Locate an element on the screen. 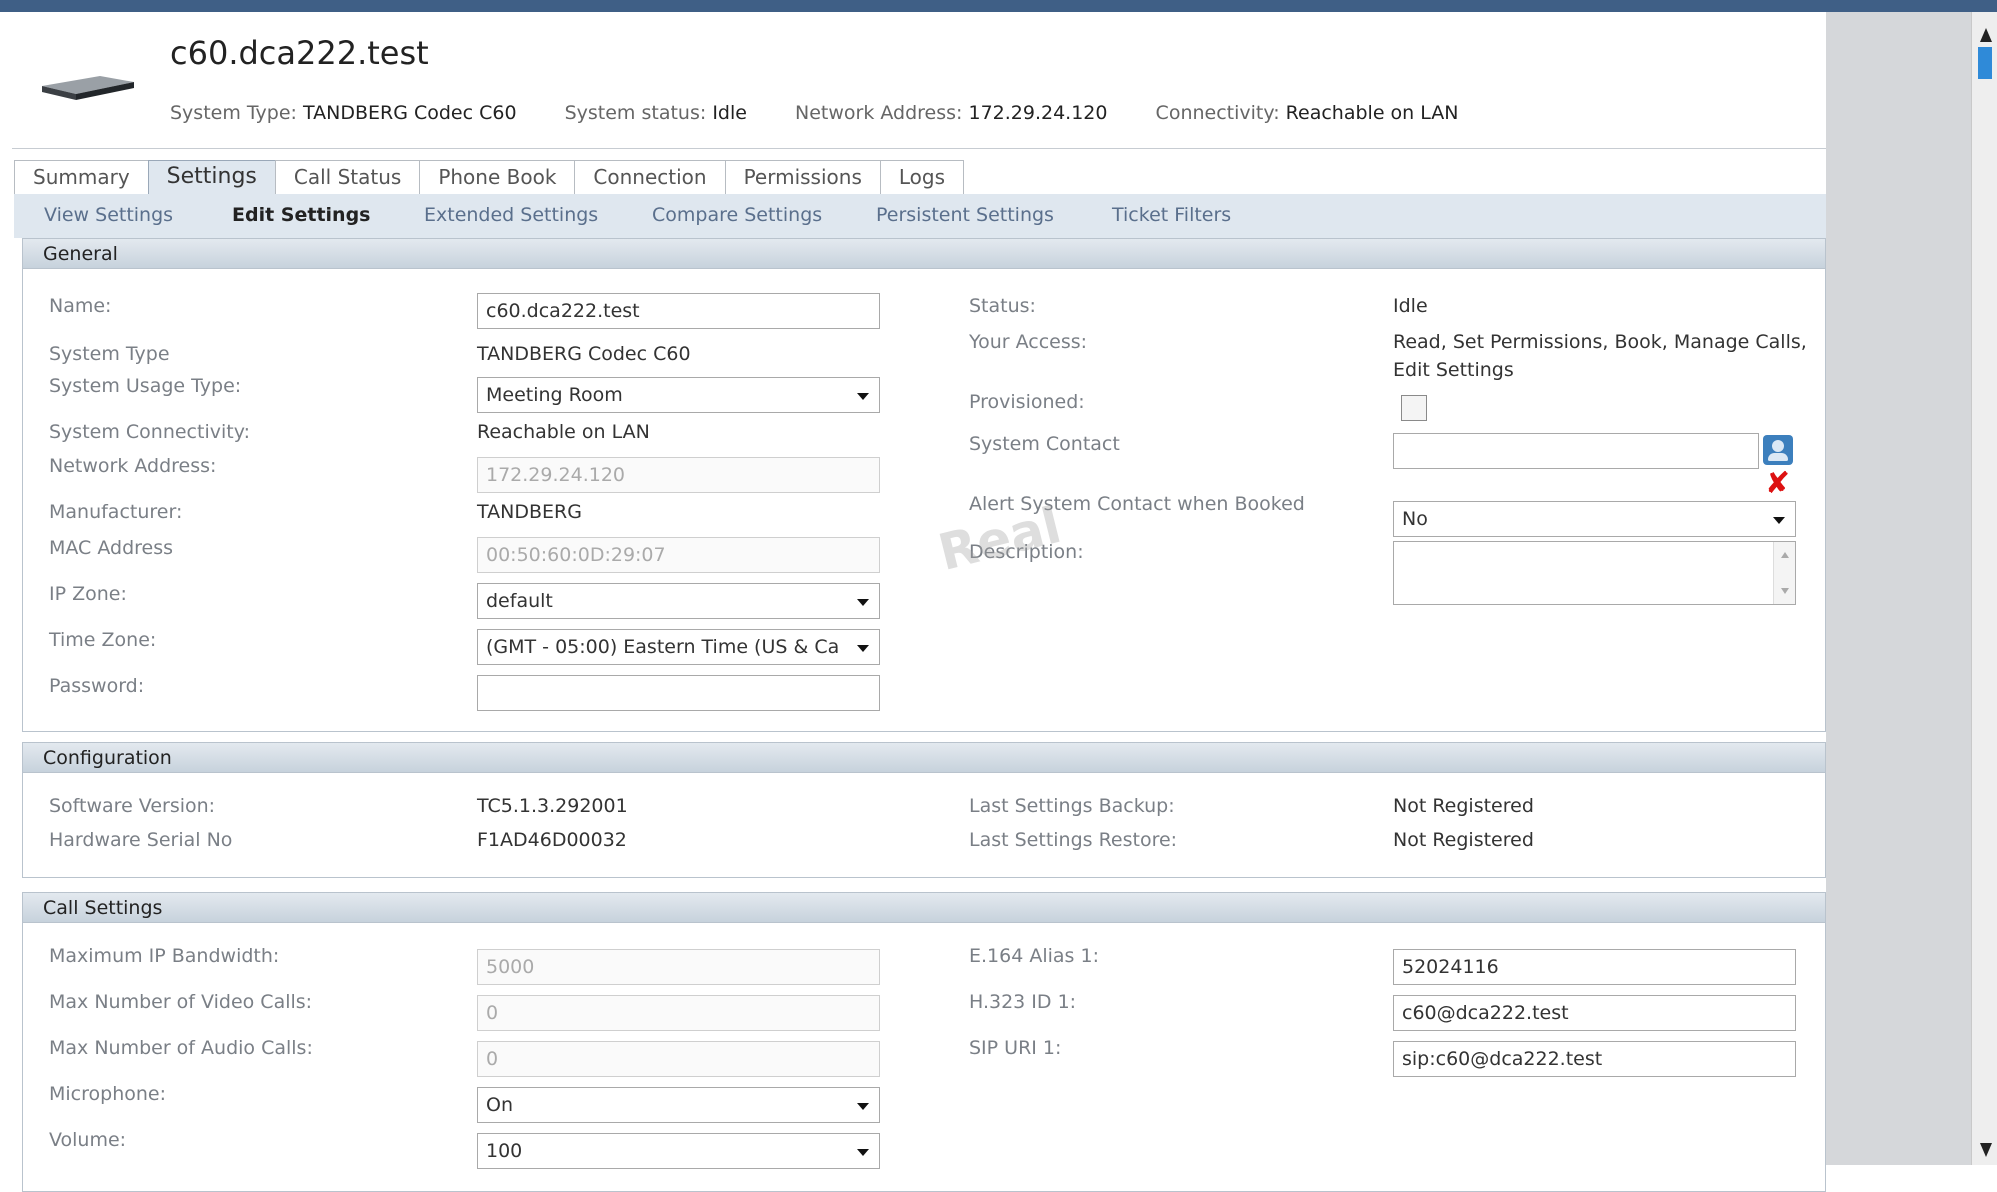  meta-network-address-value: 172.29.24.120 is located at coordinates (1038, 113).